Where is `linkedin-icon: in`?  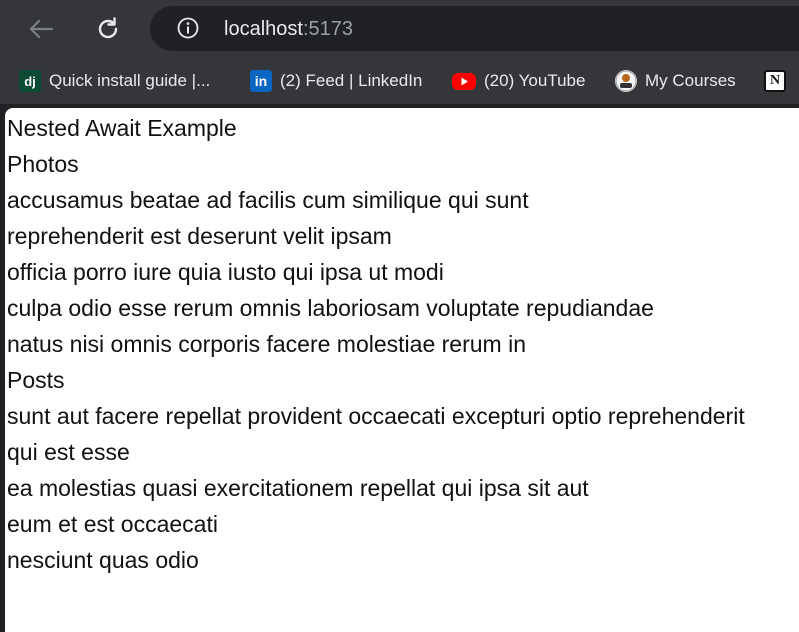 linkedin-icon: in is located at coordinates (261, 81).